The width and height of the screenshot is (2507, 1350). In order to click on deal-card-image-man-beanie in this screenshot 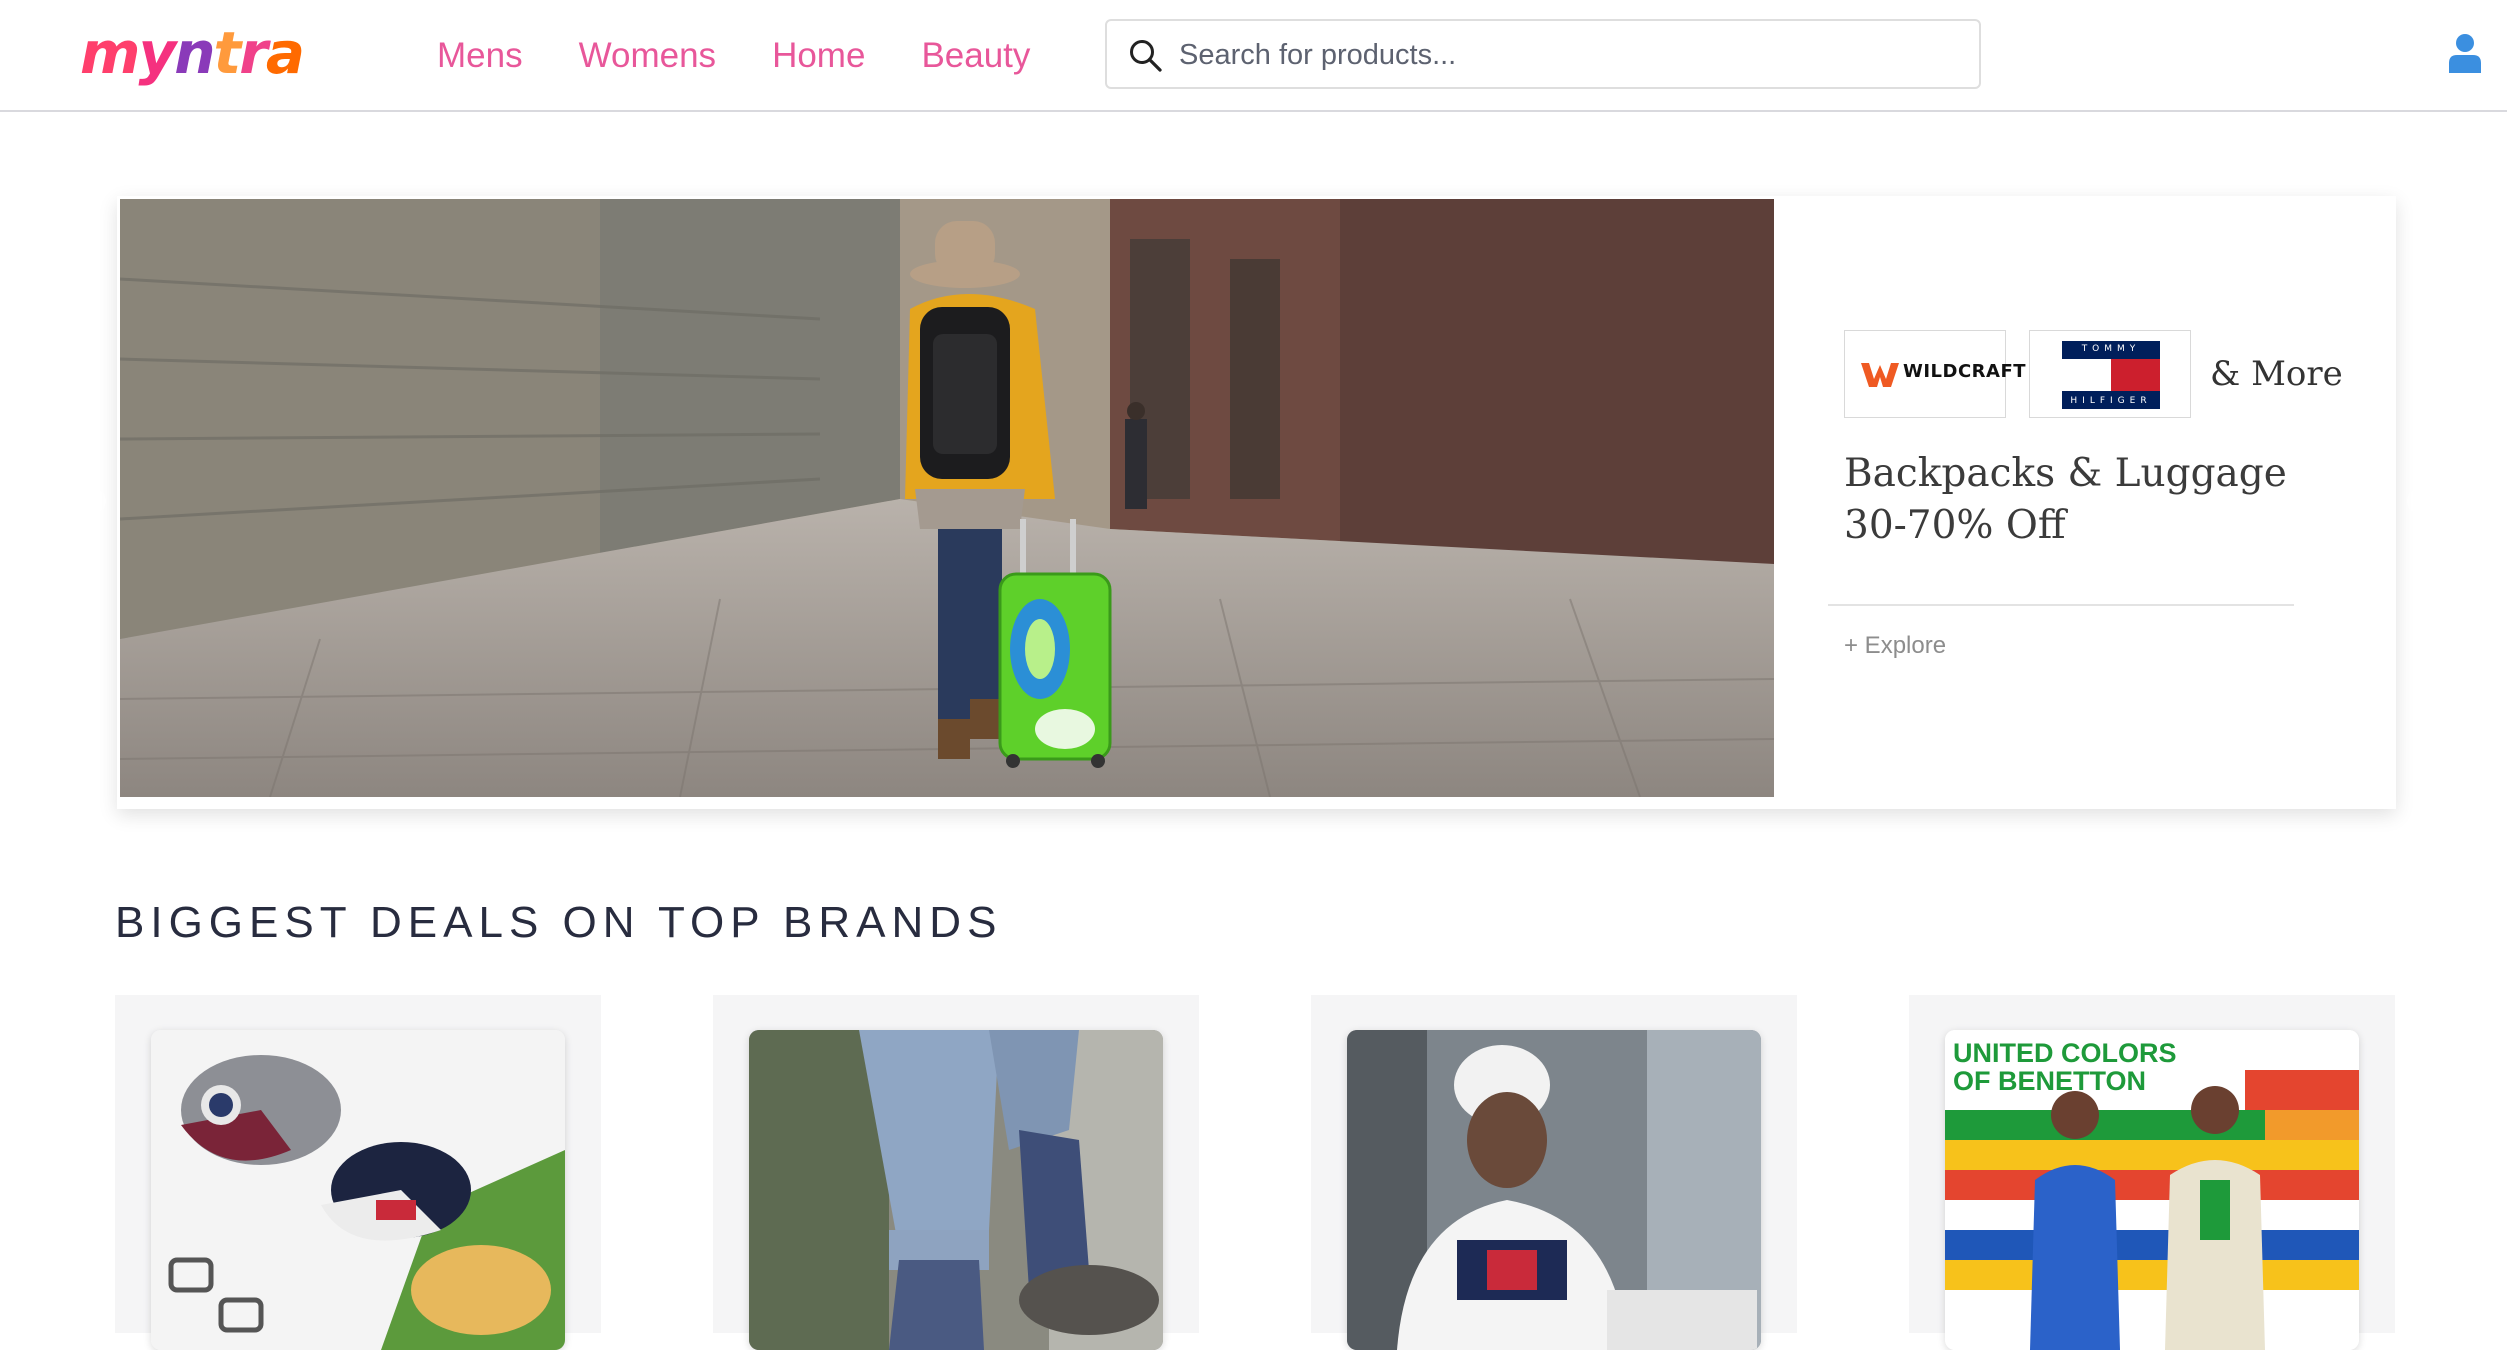, I will do `click(1554, 1190)`.